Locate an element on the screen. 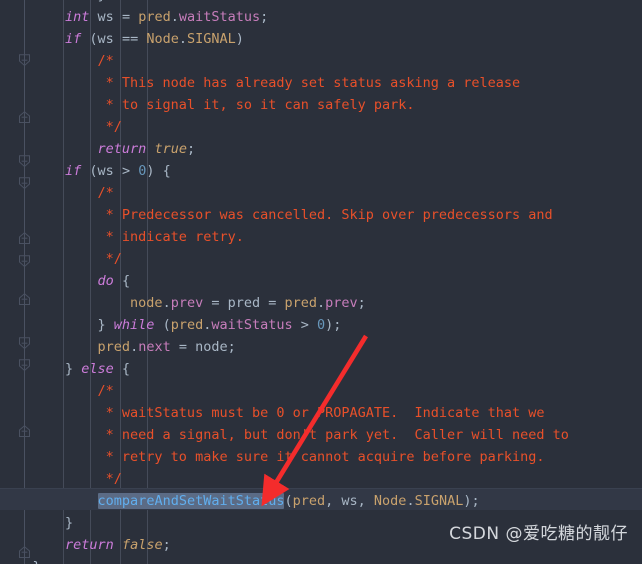  code-token: if is located at coordinates (73, 39).